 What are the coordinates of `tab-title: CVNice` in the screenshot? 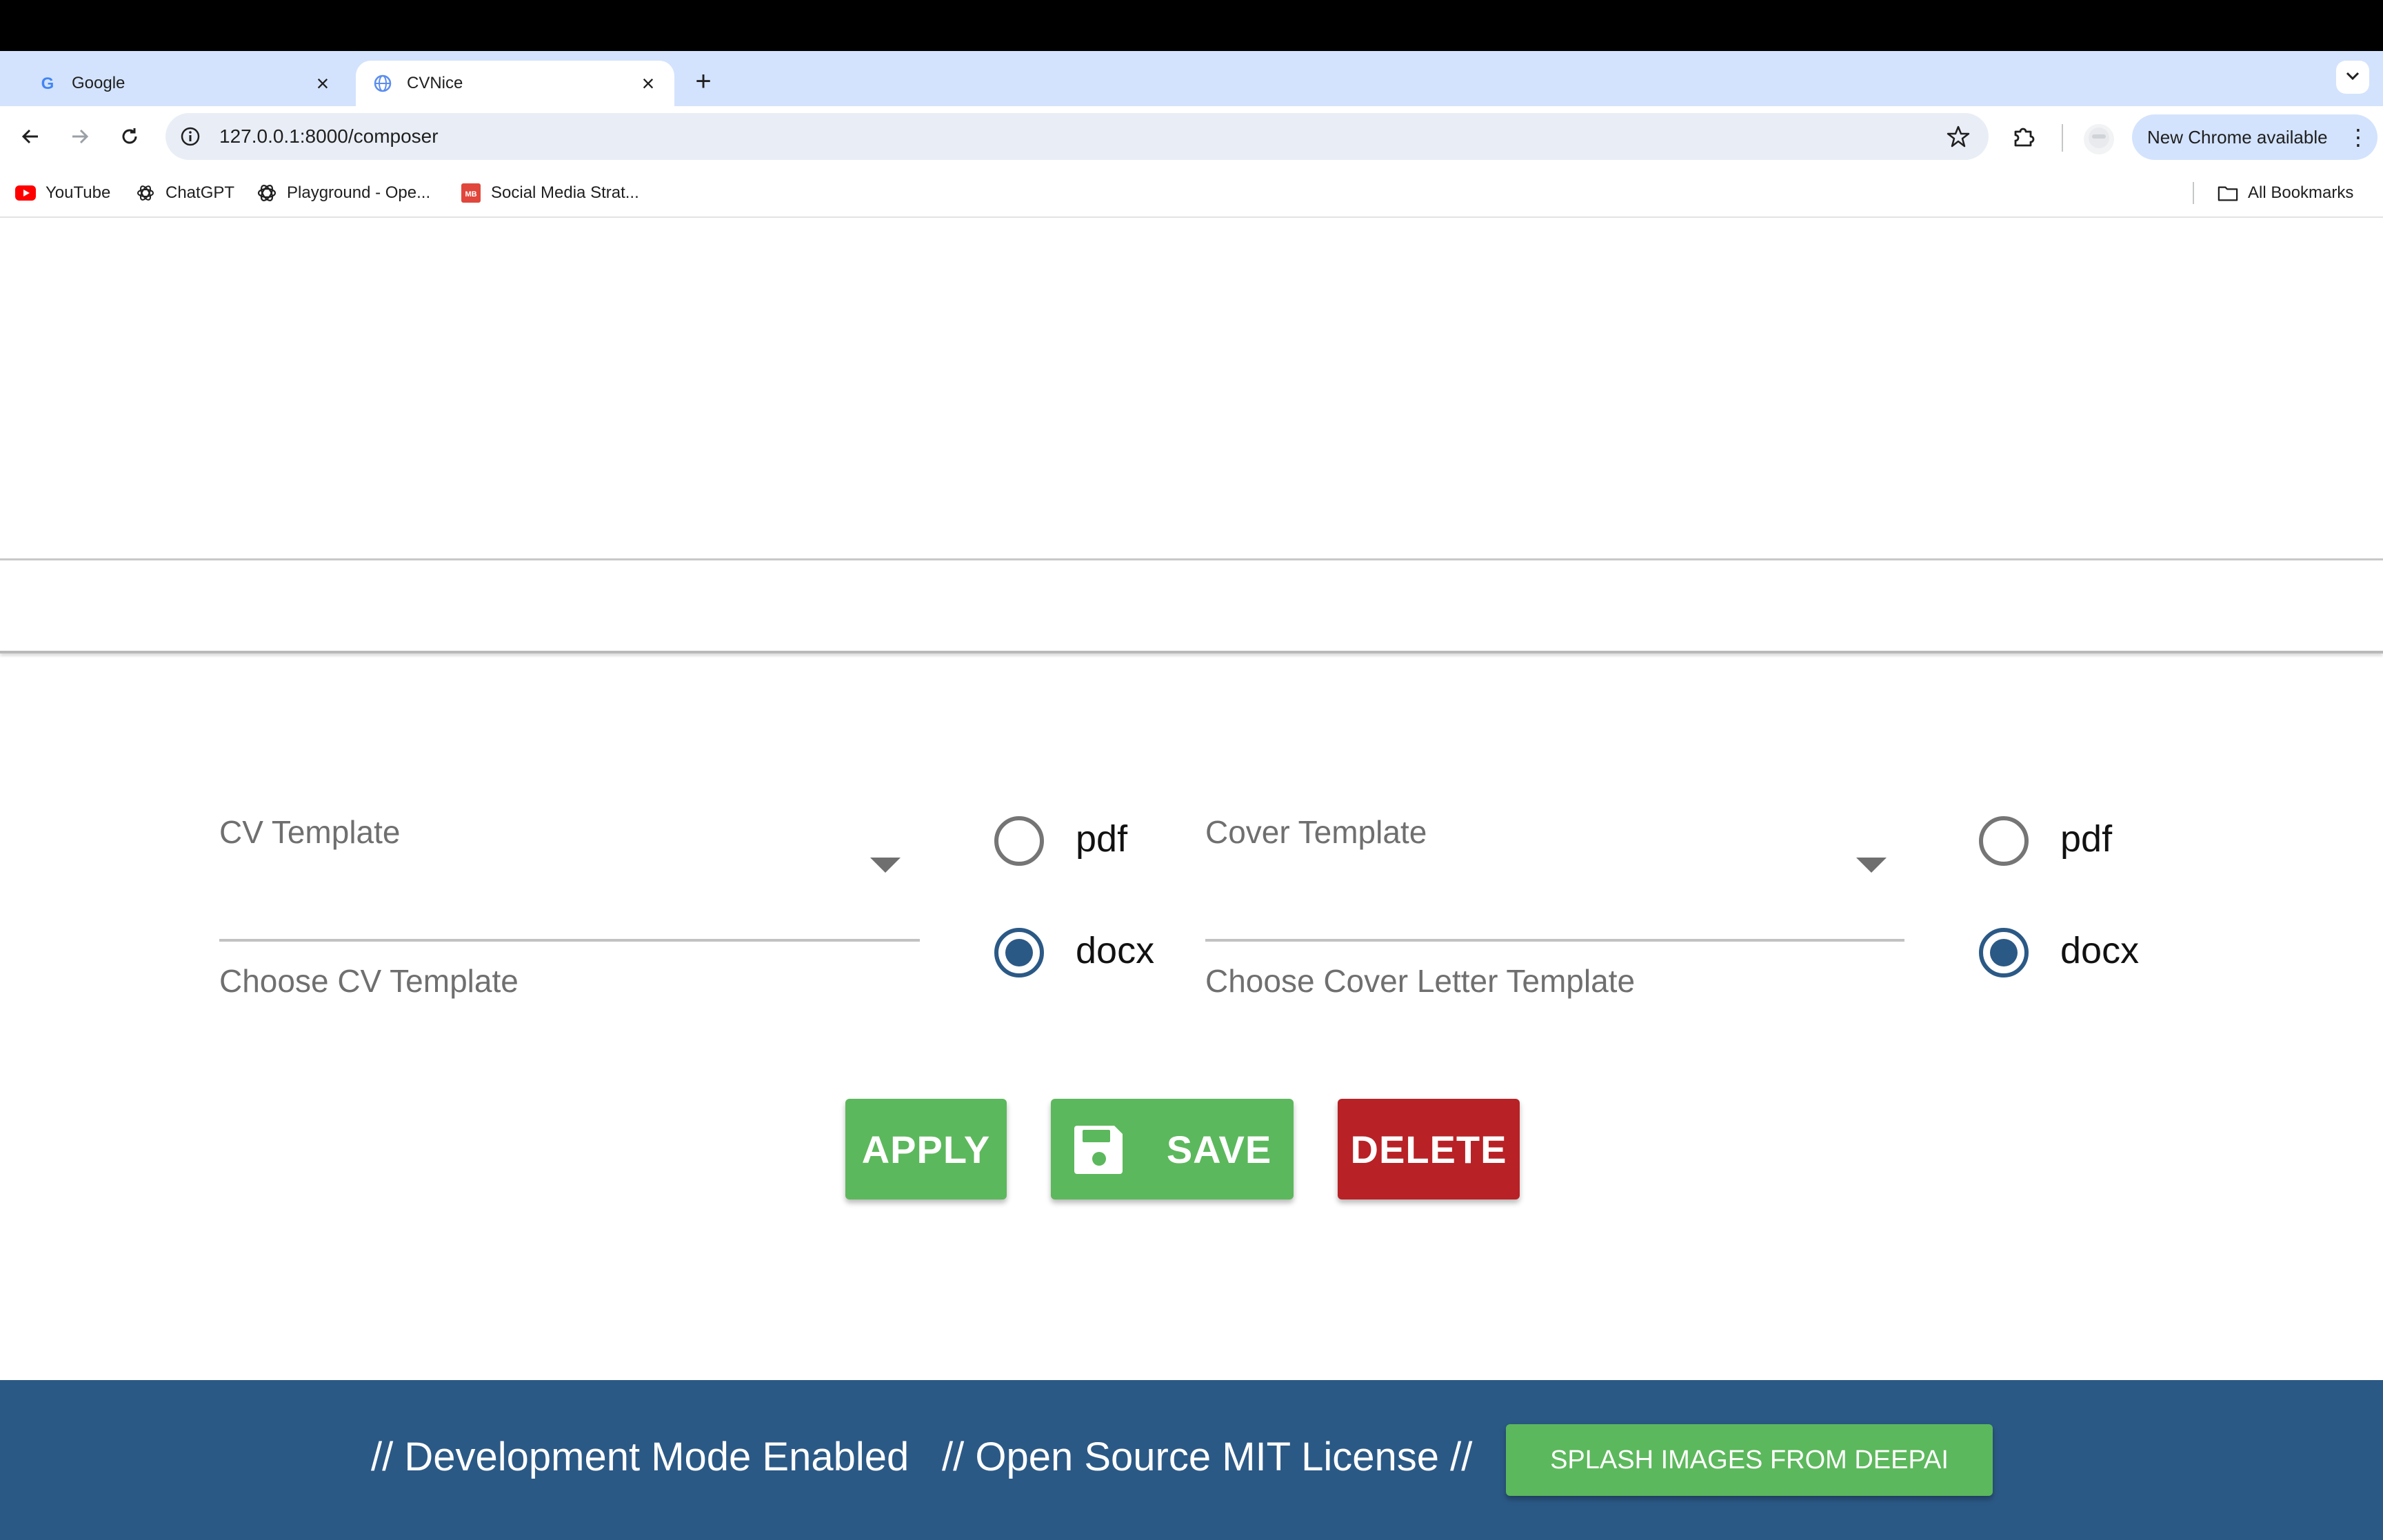 It's located at (435, 83).